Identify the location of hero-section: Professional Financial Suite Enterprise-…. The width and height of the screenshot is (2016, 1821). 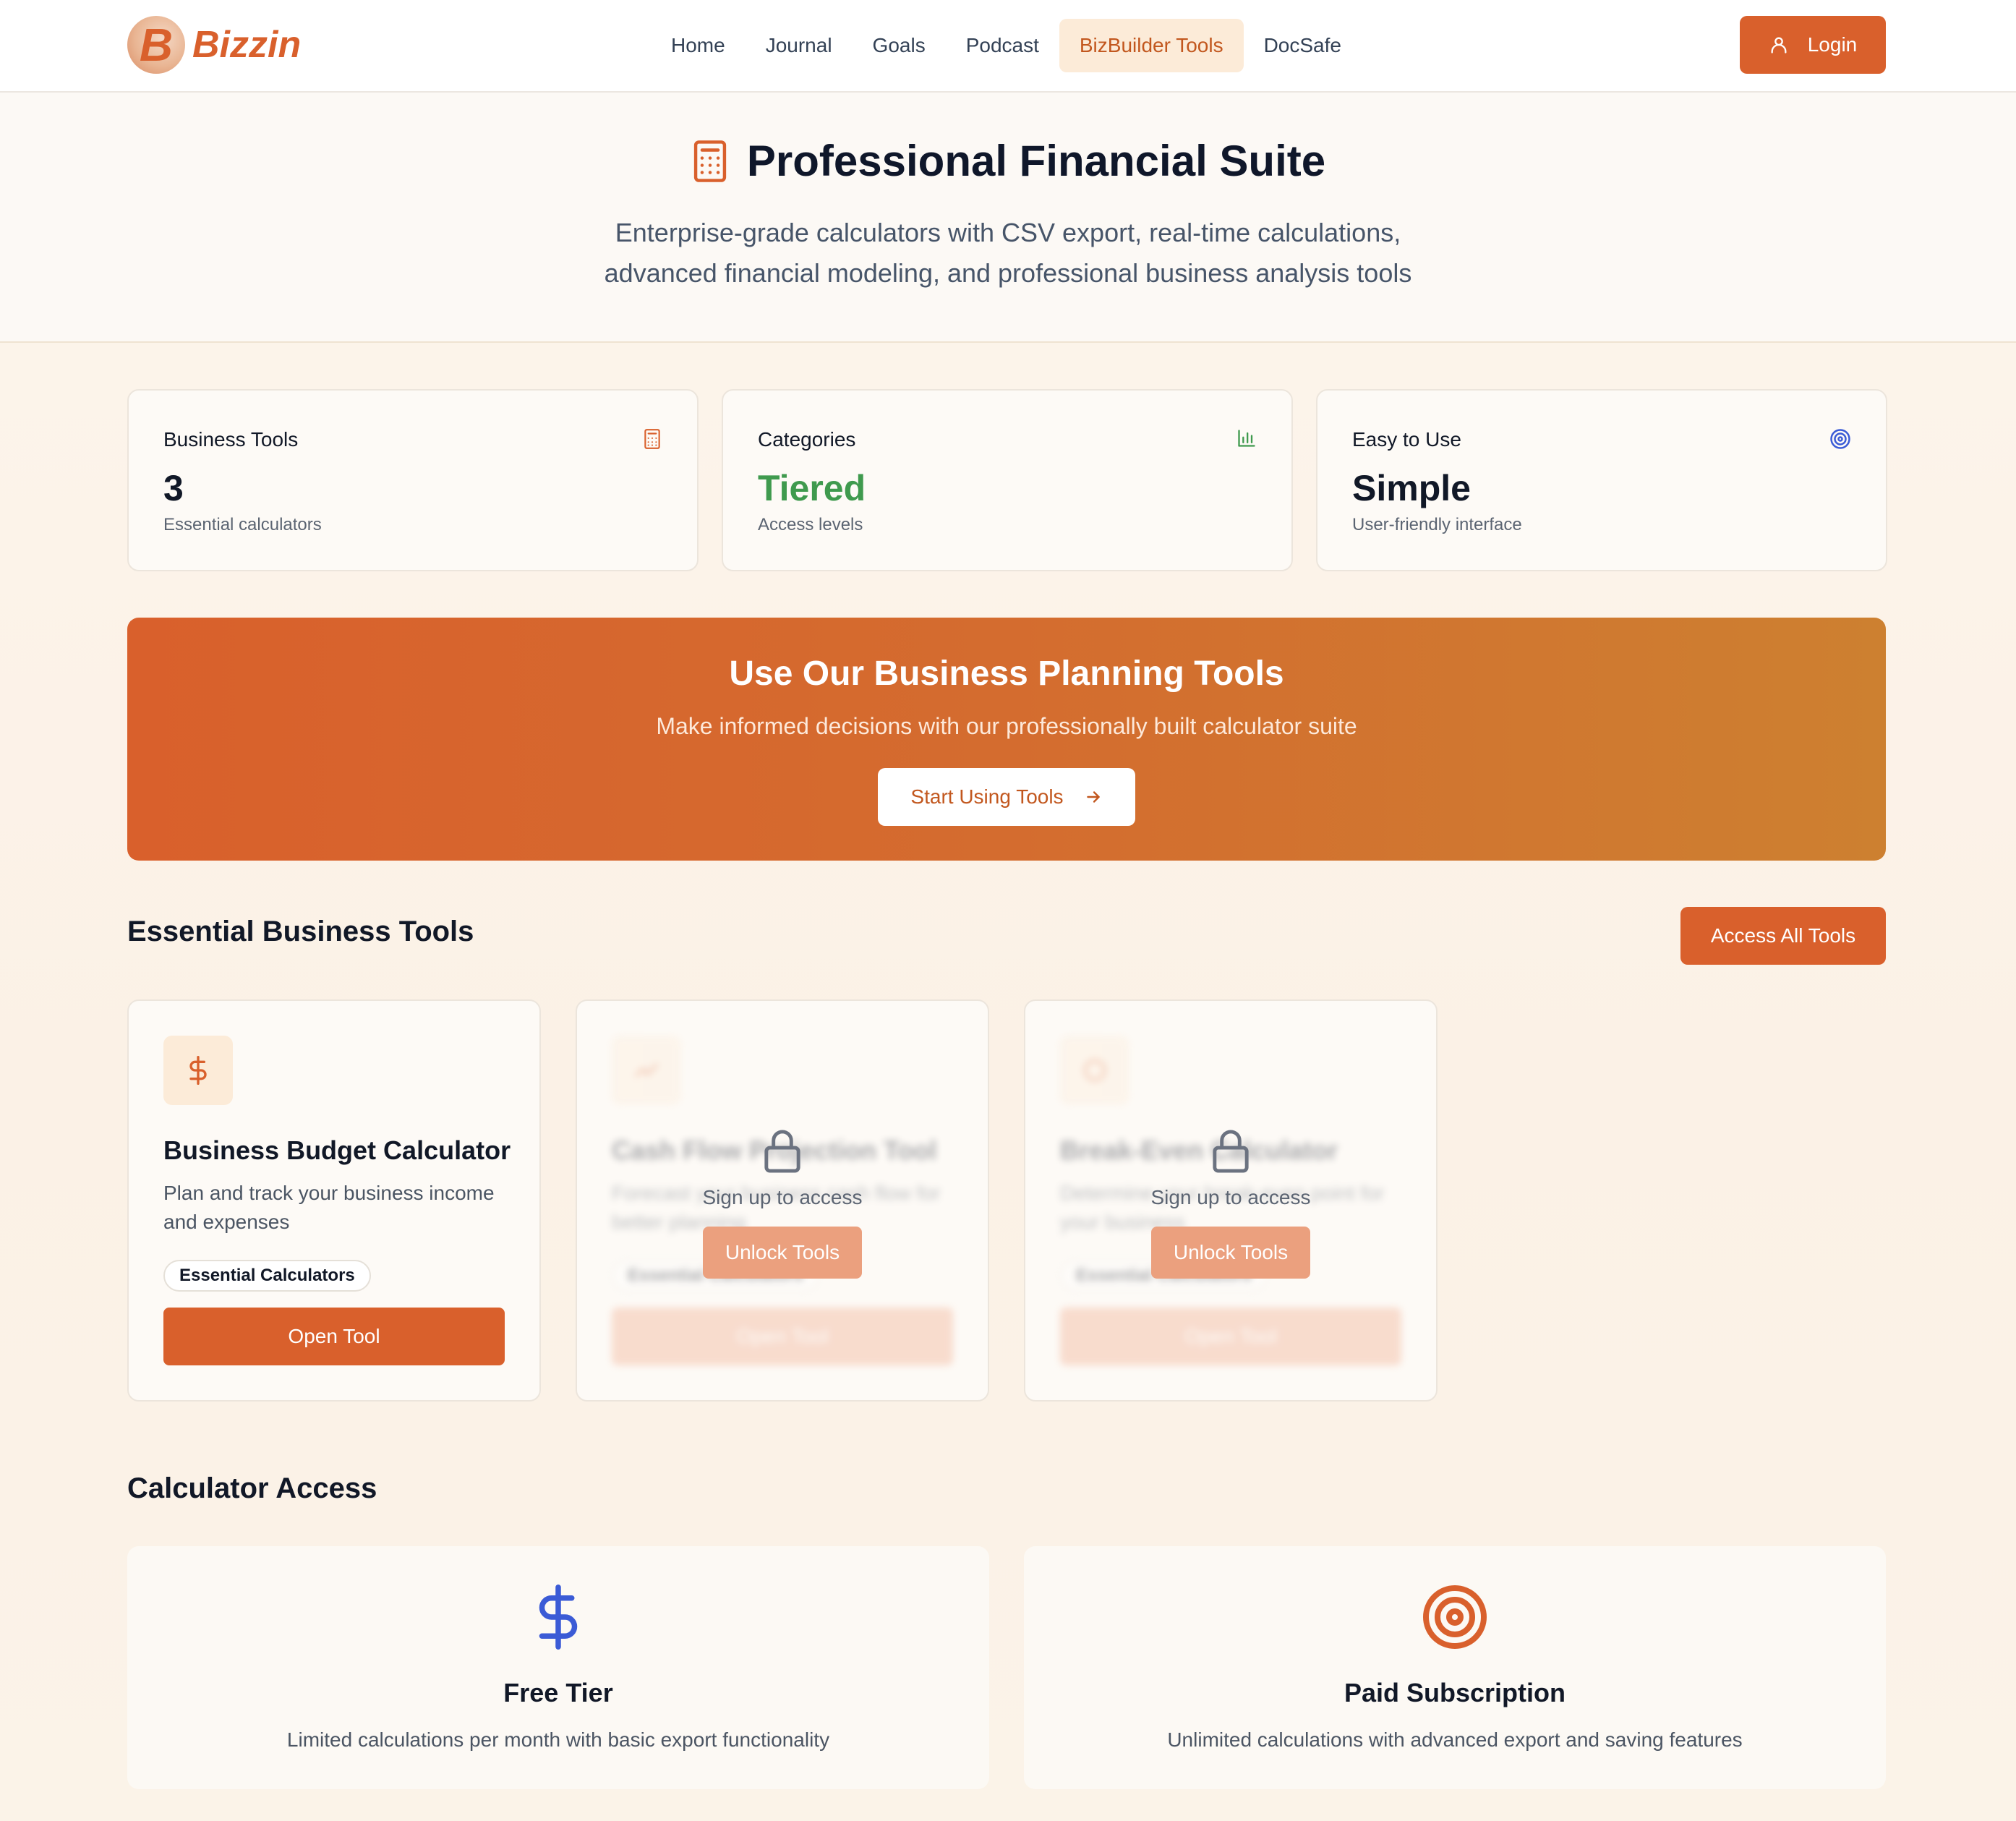
(1008, 218).